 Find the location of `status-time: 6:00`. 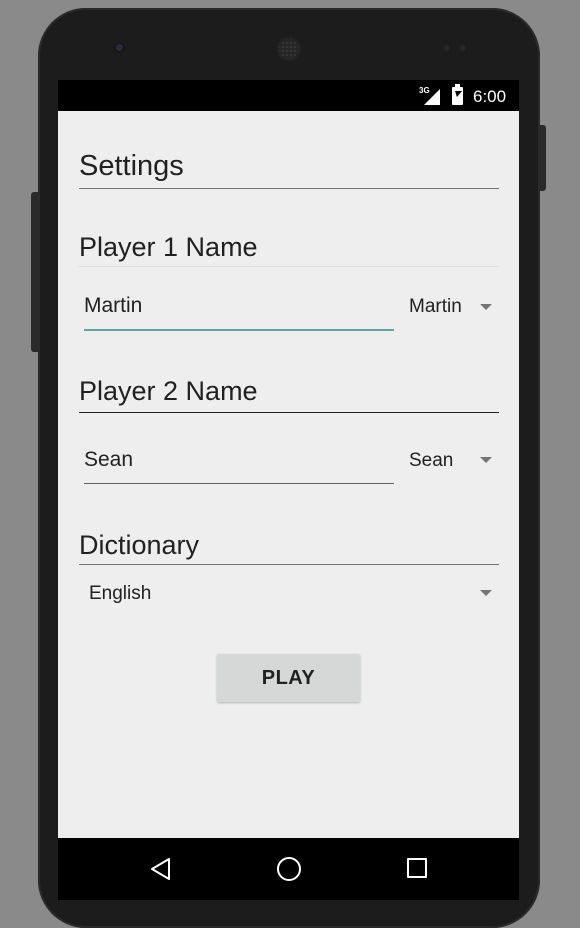

status-time: 6:00 is located at coordinates (490, 96).